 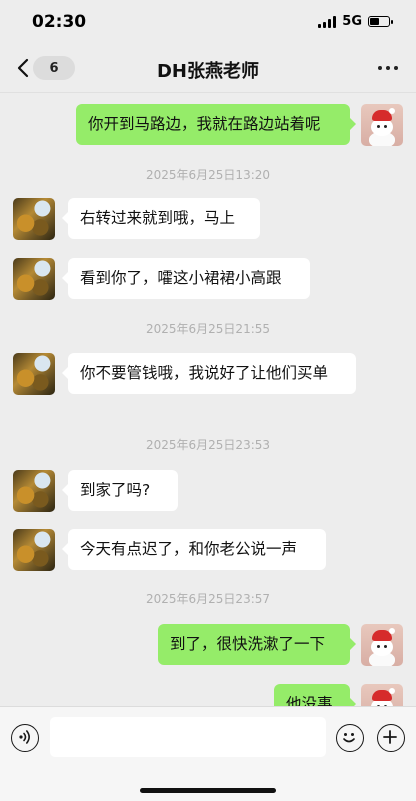 I want to click on message-bubble-incoming: 右转过来就到哦，马上, so click(x=161, y=218).